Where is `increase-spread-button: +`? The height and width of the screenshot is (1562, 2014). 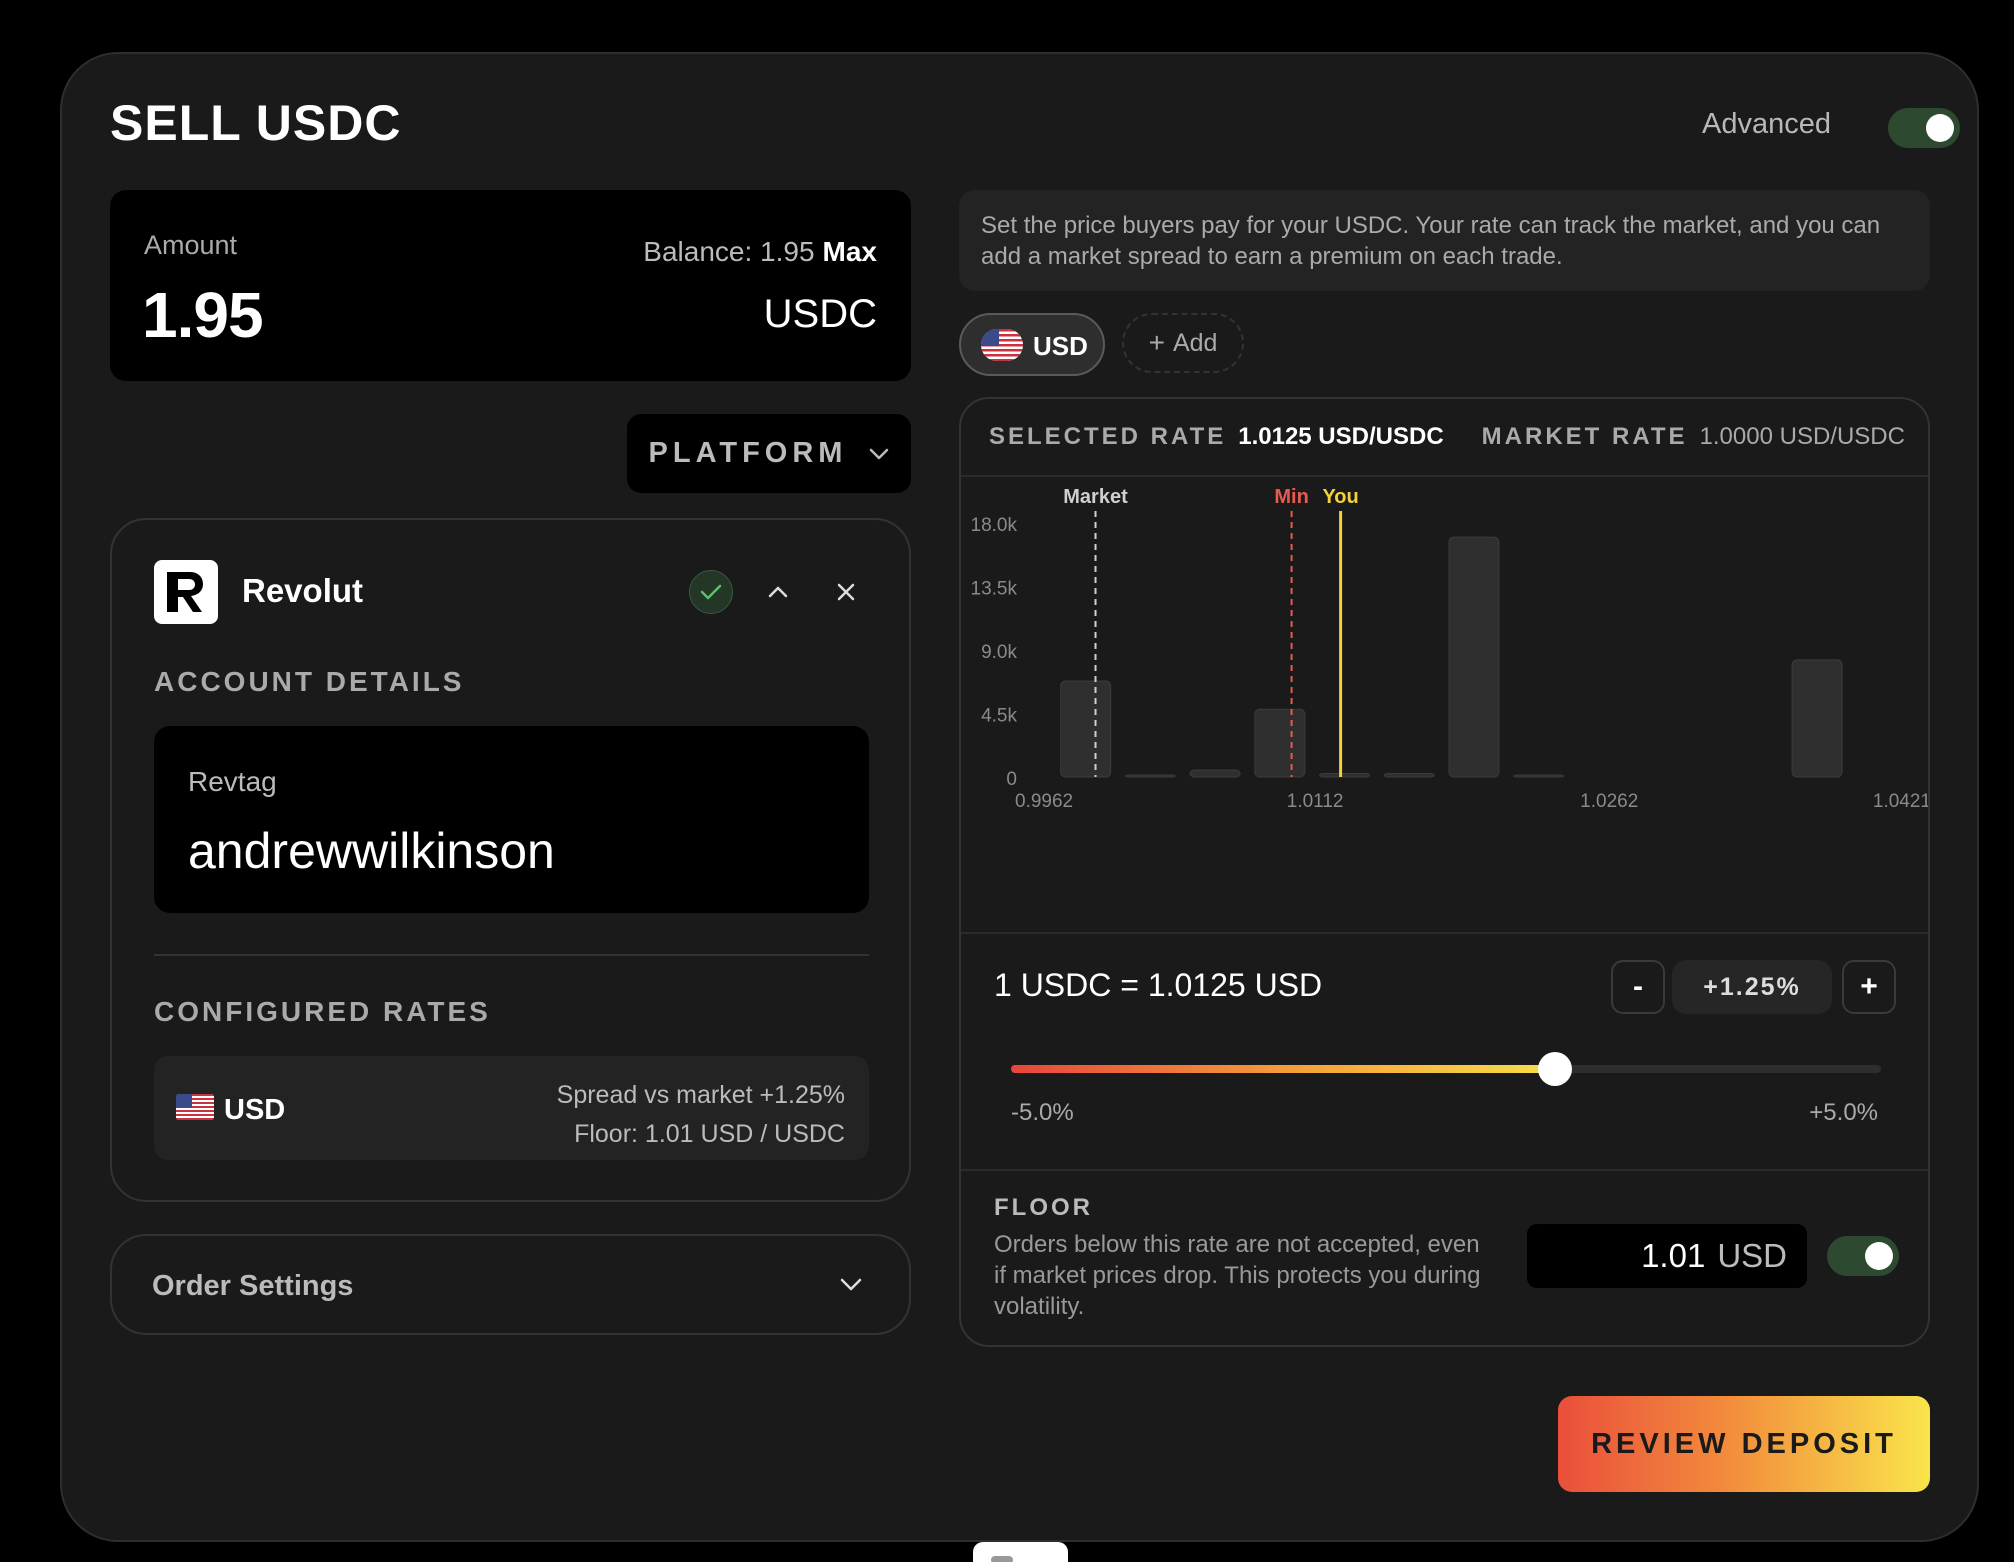
increase-spread-button: + is located at coordinates (1869, 987).